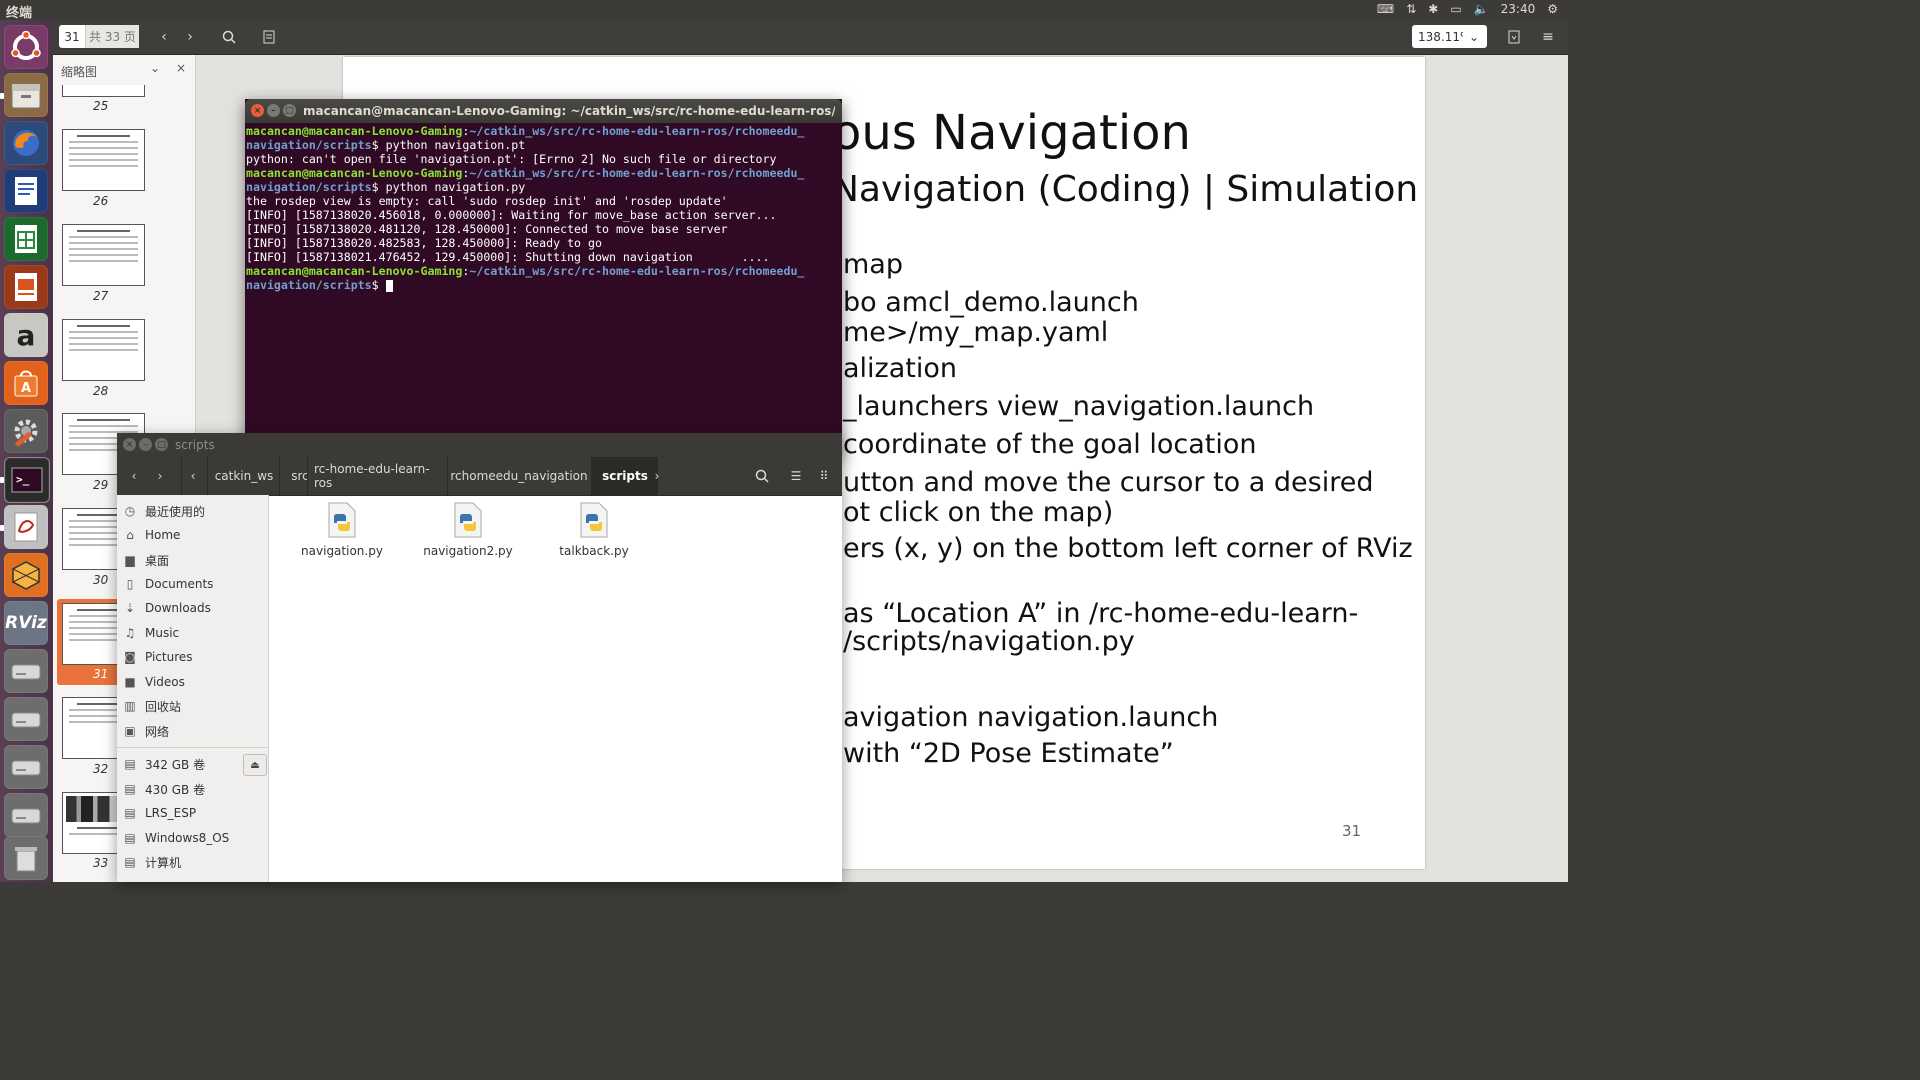  Describe the element at coordinates (26, 143) in the screenshot. I see `firefox-icon` at that location.